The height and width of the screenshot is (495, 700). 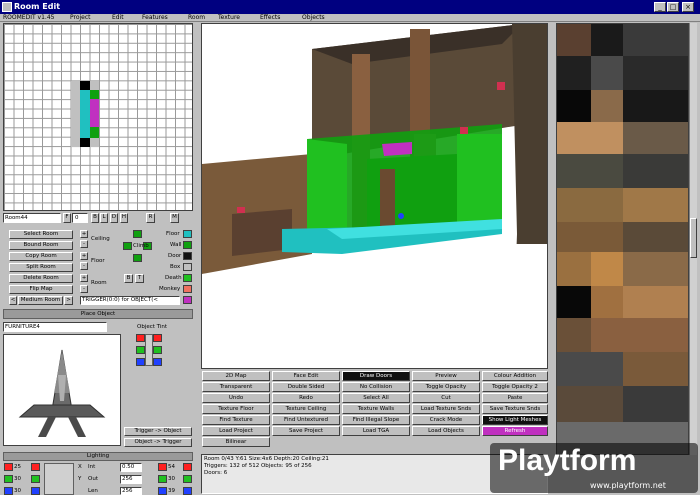 I want to click on undo-button: Undo, so click(x=236, y=398).